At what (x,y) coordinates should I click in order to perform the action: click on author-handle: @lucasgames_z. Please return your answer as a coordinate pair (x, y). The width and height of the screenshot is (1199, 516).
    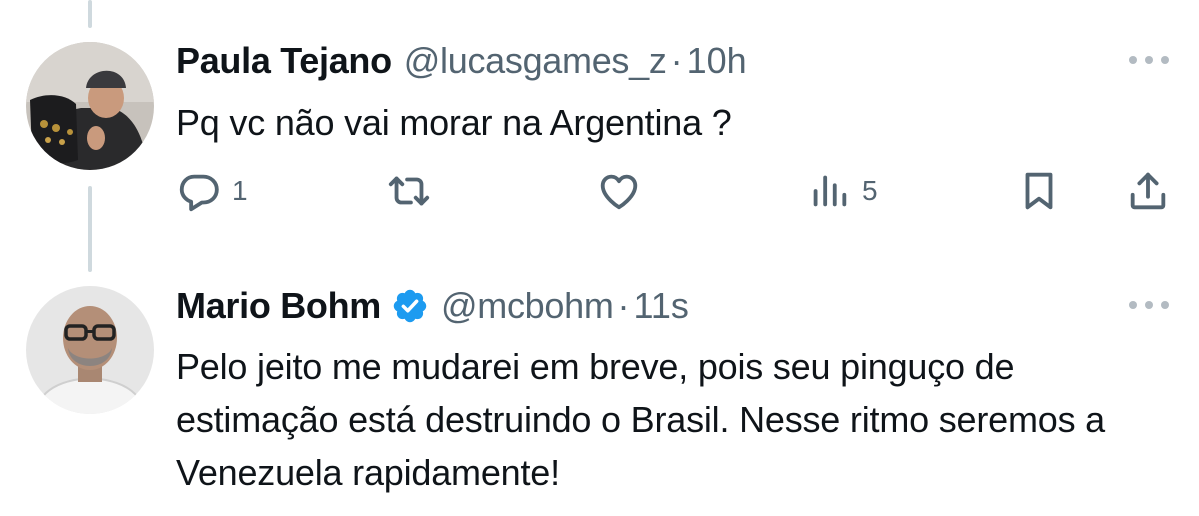
    Looking at the image, I should click on (535, 61).